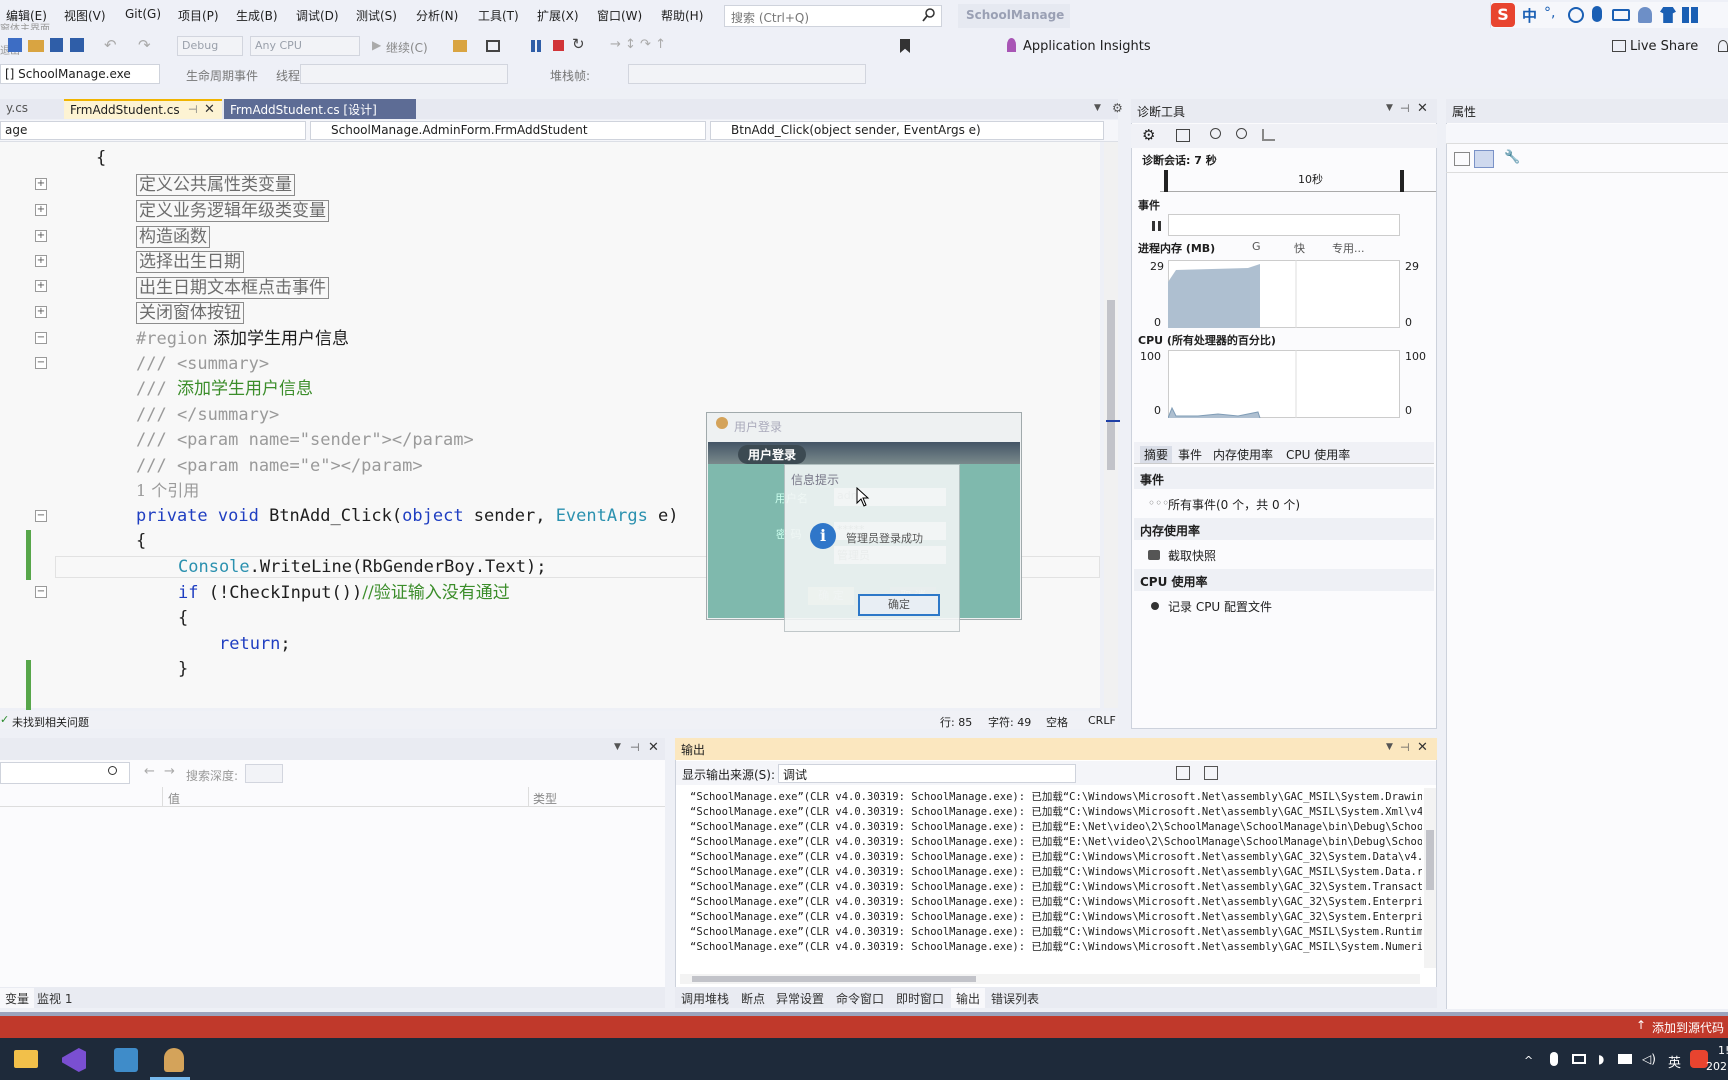 The image size is (1728, 1080). What do you see at coordinates (1503, 15) in the screenshot?
I see `sogou-icon: S` at bounding box center [1503, 15].